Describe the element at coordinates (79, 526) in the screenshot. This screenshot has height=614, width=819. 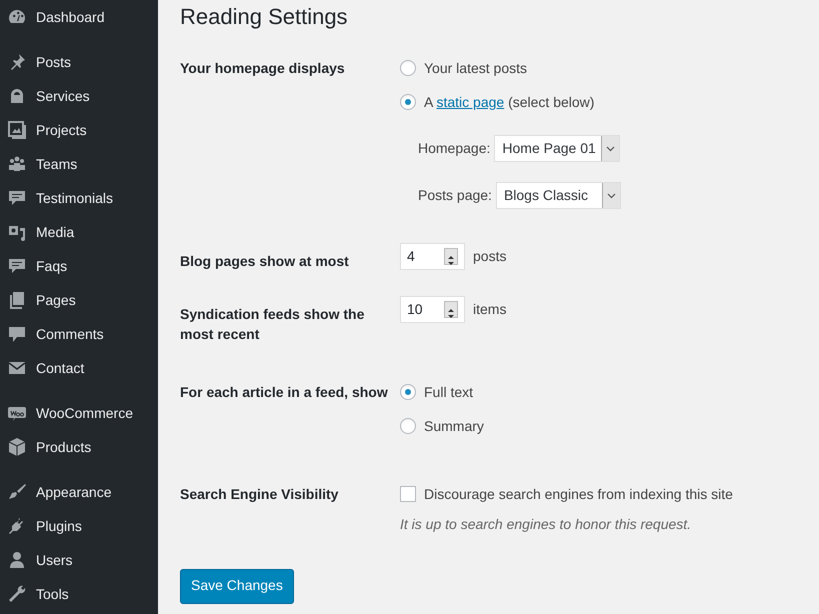
I see `menu-item: Plugins` at that location.